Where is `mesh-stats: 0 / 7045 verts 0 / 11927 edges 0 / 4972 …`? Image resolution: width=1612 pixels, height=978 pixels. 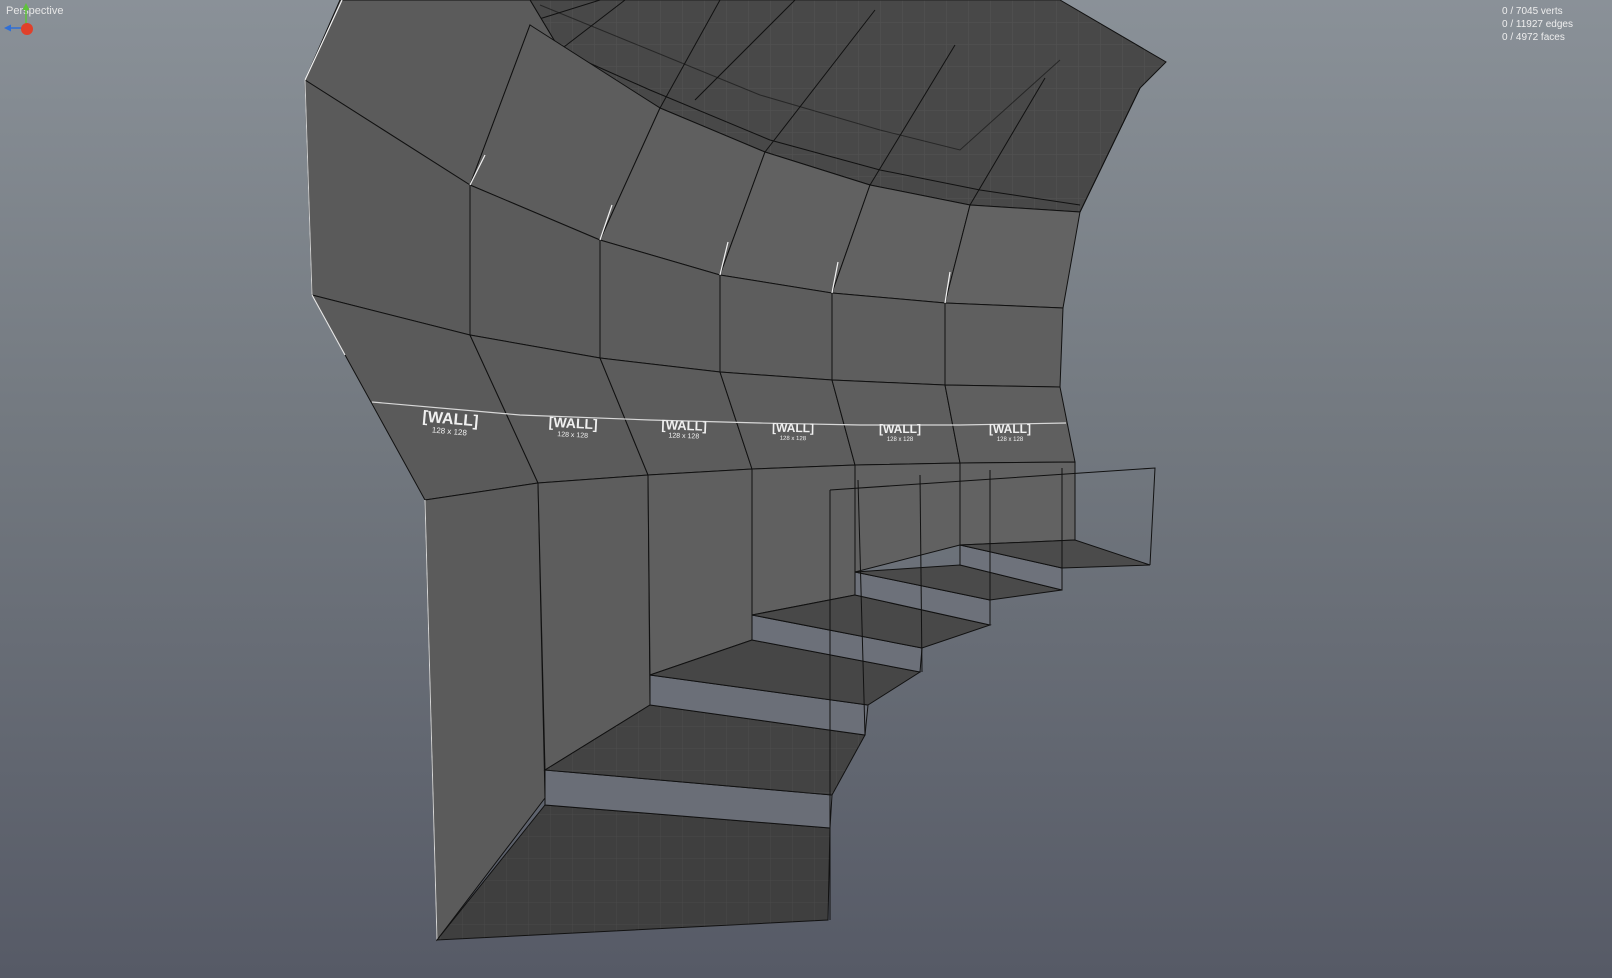 mesh-stats: 0 / 7045 verts 0 / 11927 edges 0 / 4972 … is located at coordinates (1537, 24).